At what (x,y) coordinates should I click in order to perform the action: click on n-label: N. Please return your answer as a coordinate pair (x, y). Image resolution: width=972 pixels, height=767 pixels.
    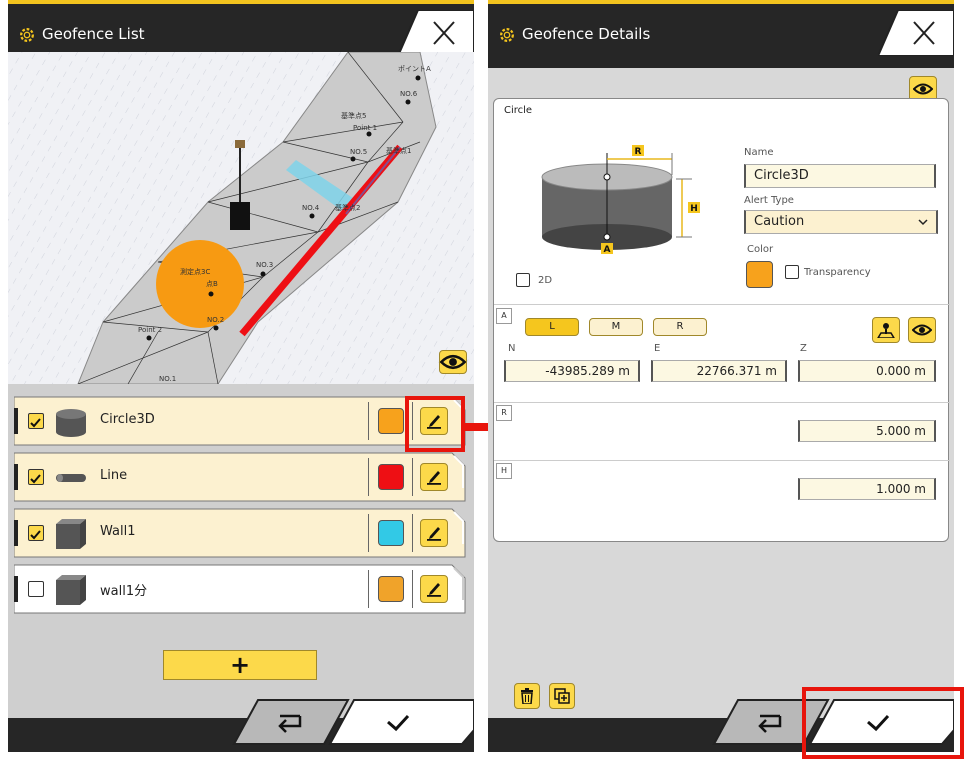
    Looking at the image, I should click on (512, 348).